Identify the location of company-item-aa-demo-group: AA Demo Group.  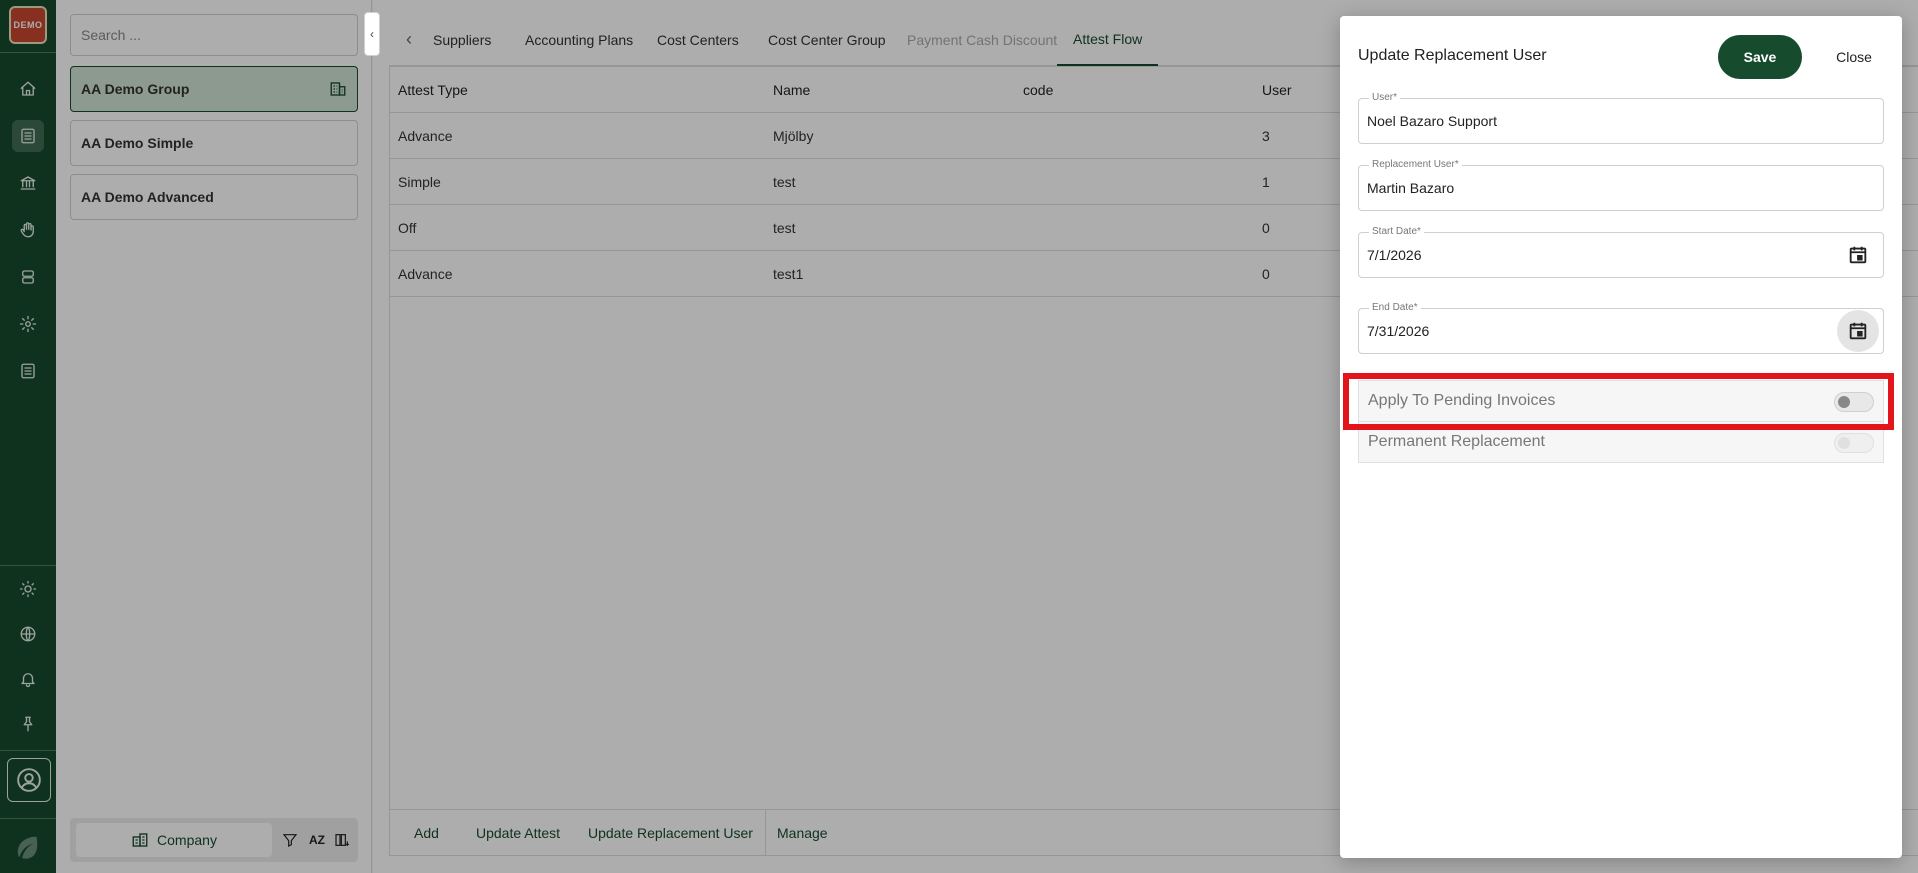
(214, 89).